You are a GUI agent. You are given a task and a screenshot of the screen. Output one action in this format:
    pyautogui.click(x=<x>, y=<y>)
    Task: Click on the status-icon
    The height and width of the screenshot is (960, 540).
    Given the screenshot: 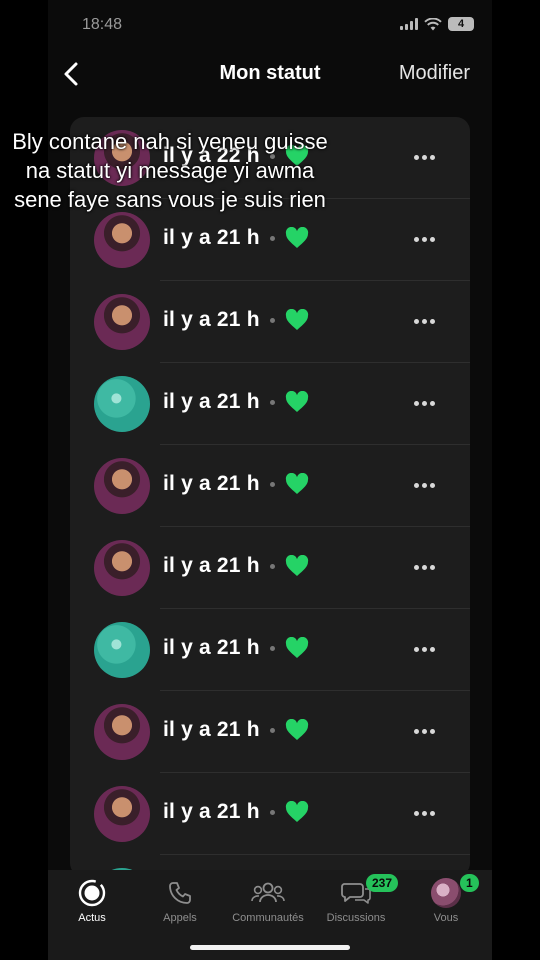 What is the action you would take?
    pyautogui.click(x=92, y=893)
    